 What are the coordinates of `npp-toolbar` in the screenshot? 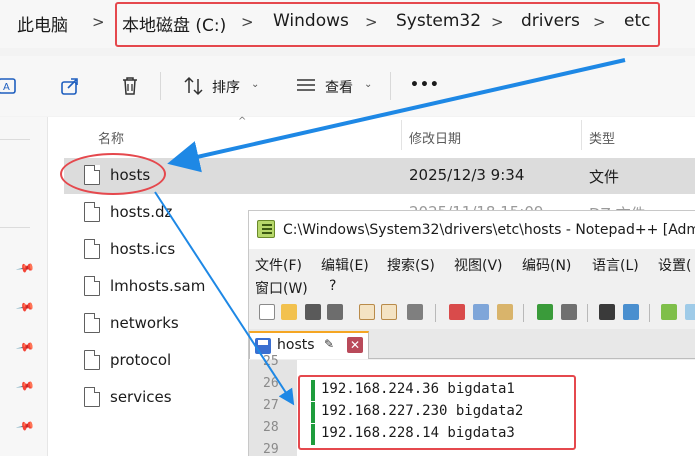 It's located at (472, 313).